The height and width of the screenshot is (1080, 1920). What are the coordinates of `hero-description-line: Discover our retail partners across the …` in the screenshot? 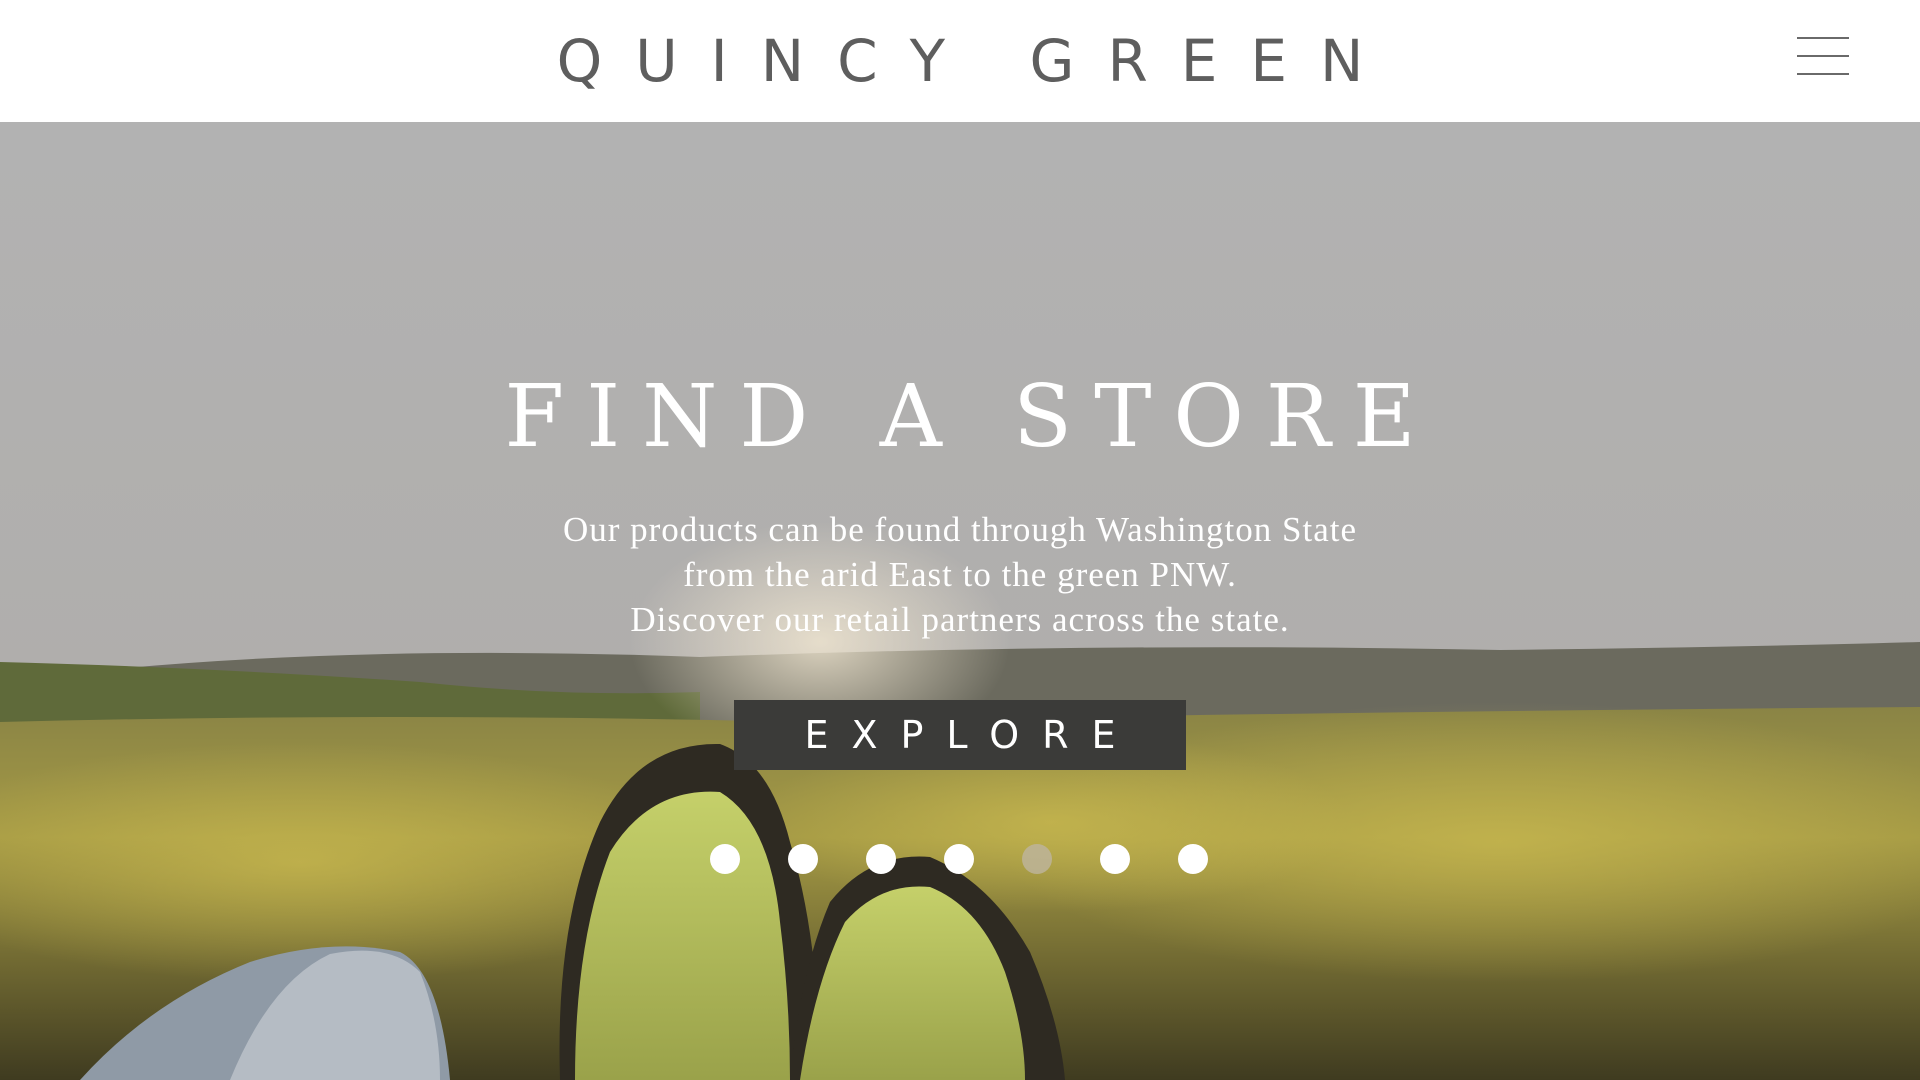 It's located at (960, 619).